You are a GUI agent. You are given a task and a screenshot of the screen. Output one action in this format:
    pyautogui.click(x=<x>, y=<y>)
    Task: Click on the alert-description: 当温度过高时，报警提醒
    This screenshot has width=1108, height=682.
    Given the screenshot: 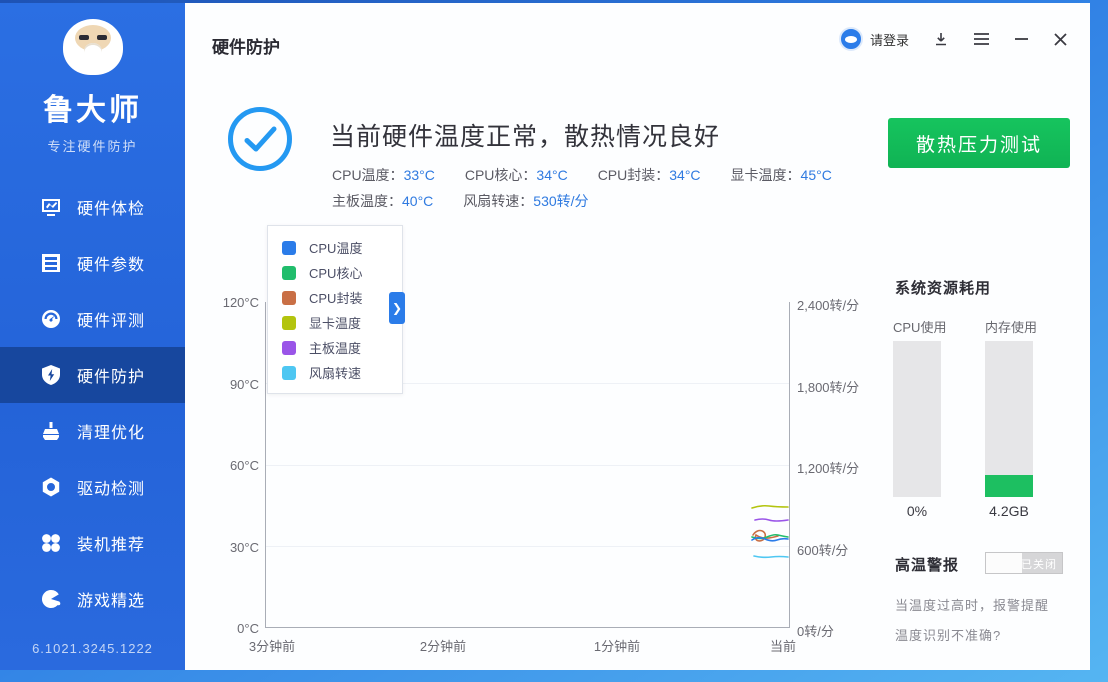 What is the action you would take?
    pyautogui.click(x=972, y=605)
    